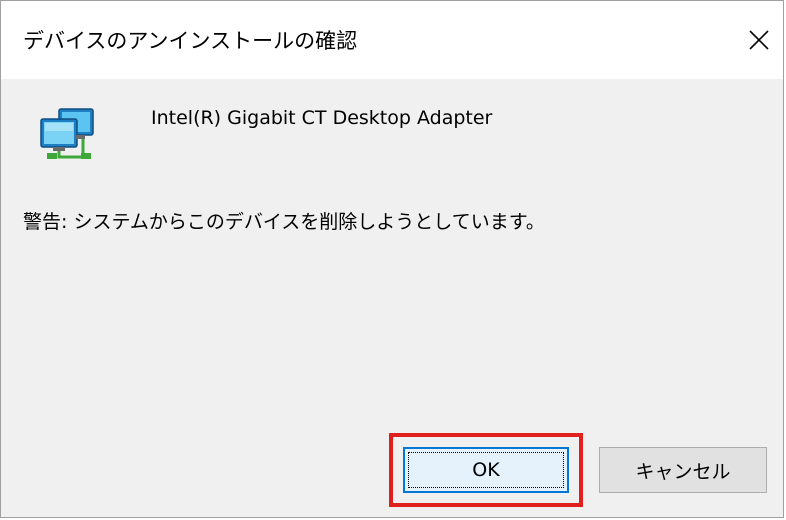 The width and height of the screenshot is (786, 520). I want to click on ok-button-label: OK, so click(486, 470).